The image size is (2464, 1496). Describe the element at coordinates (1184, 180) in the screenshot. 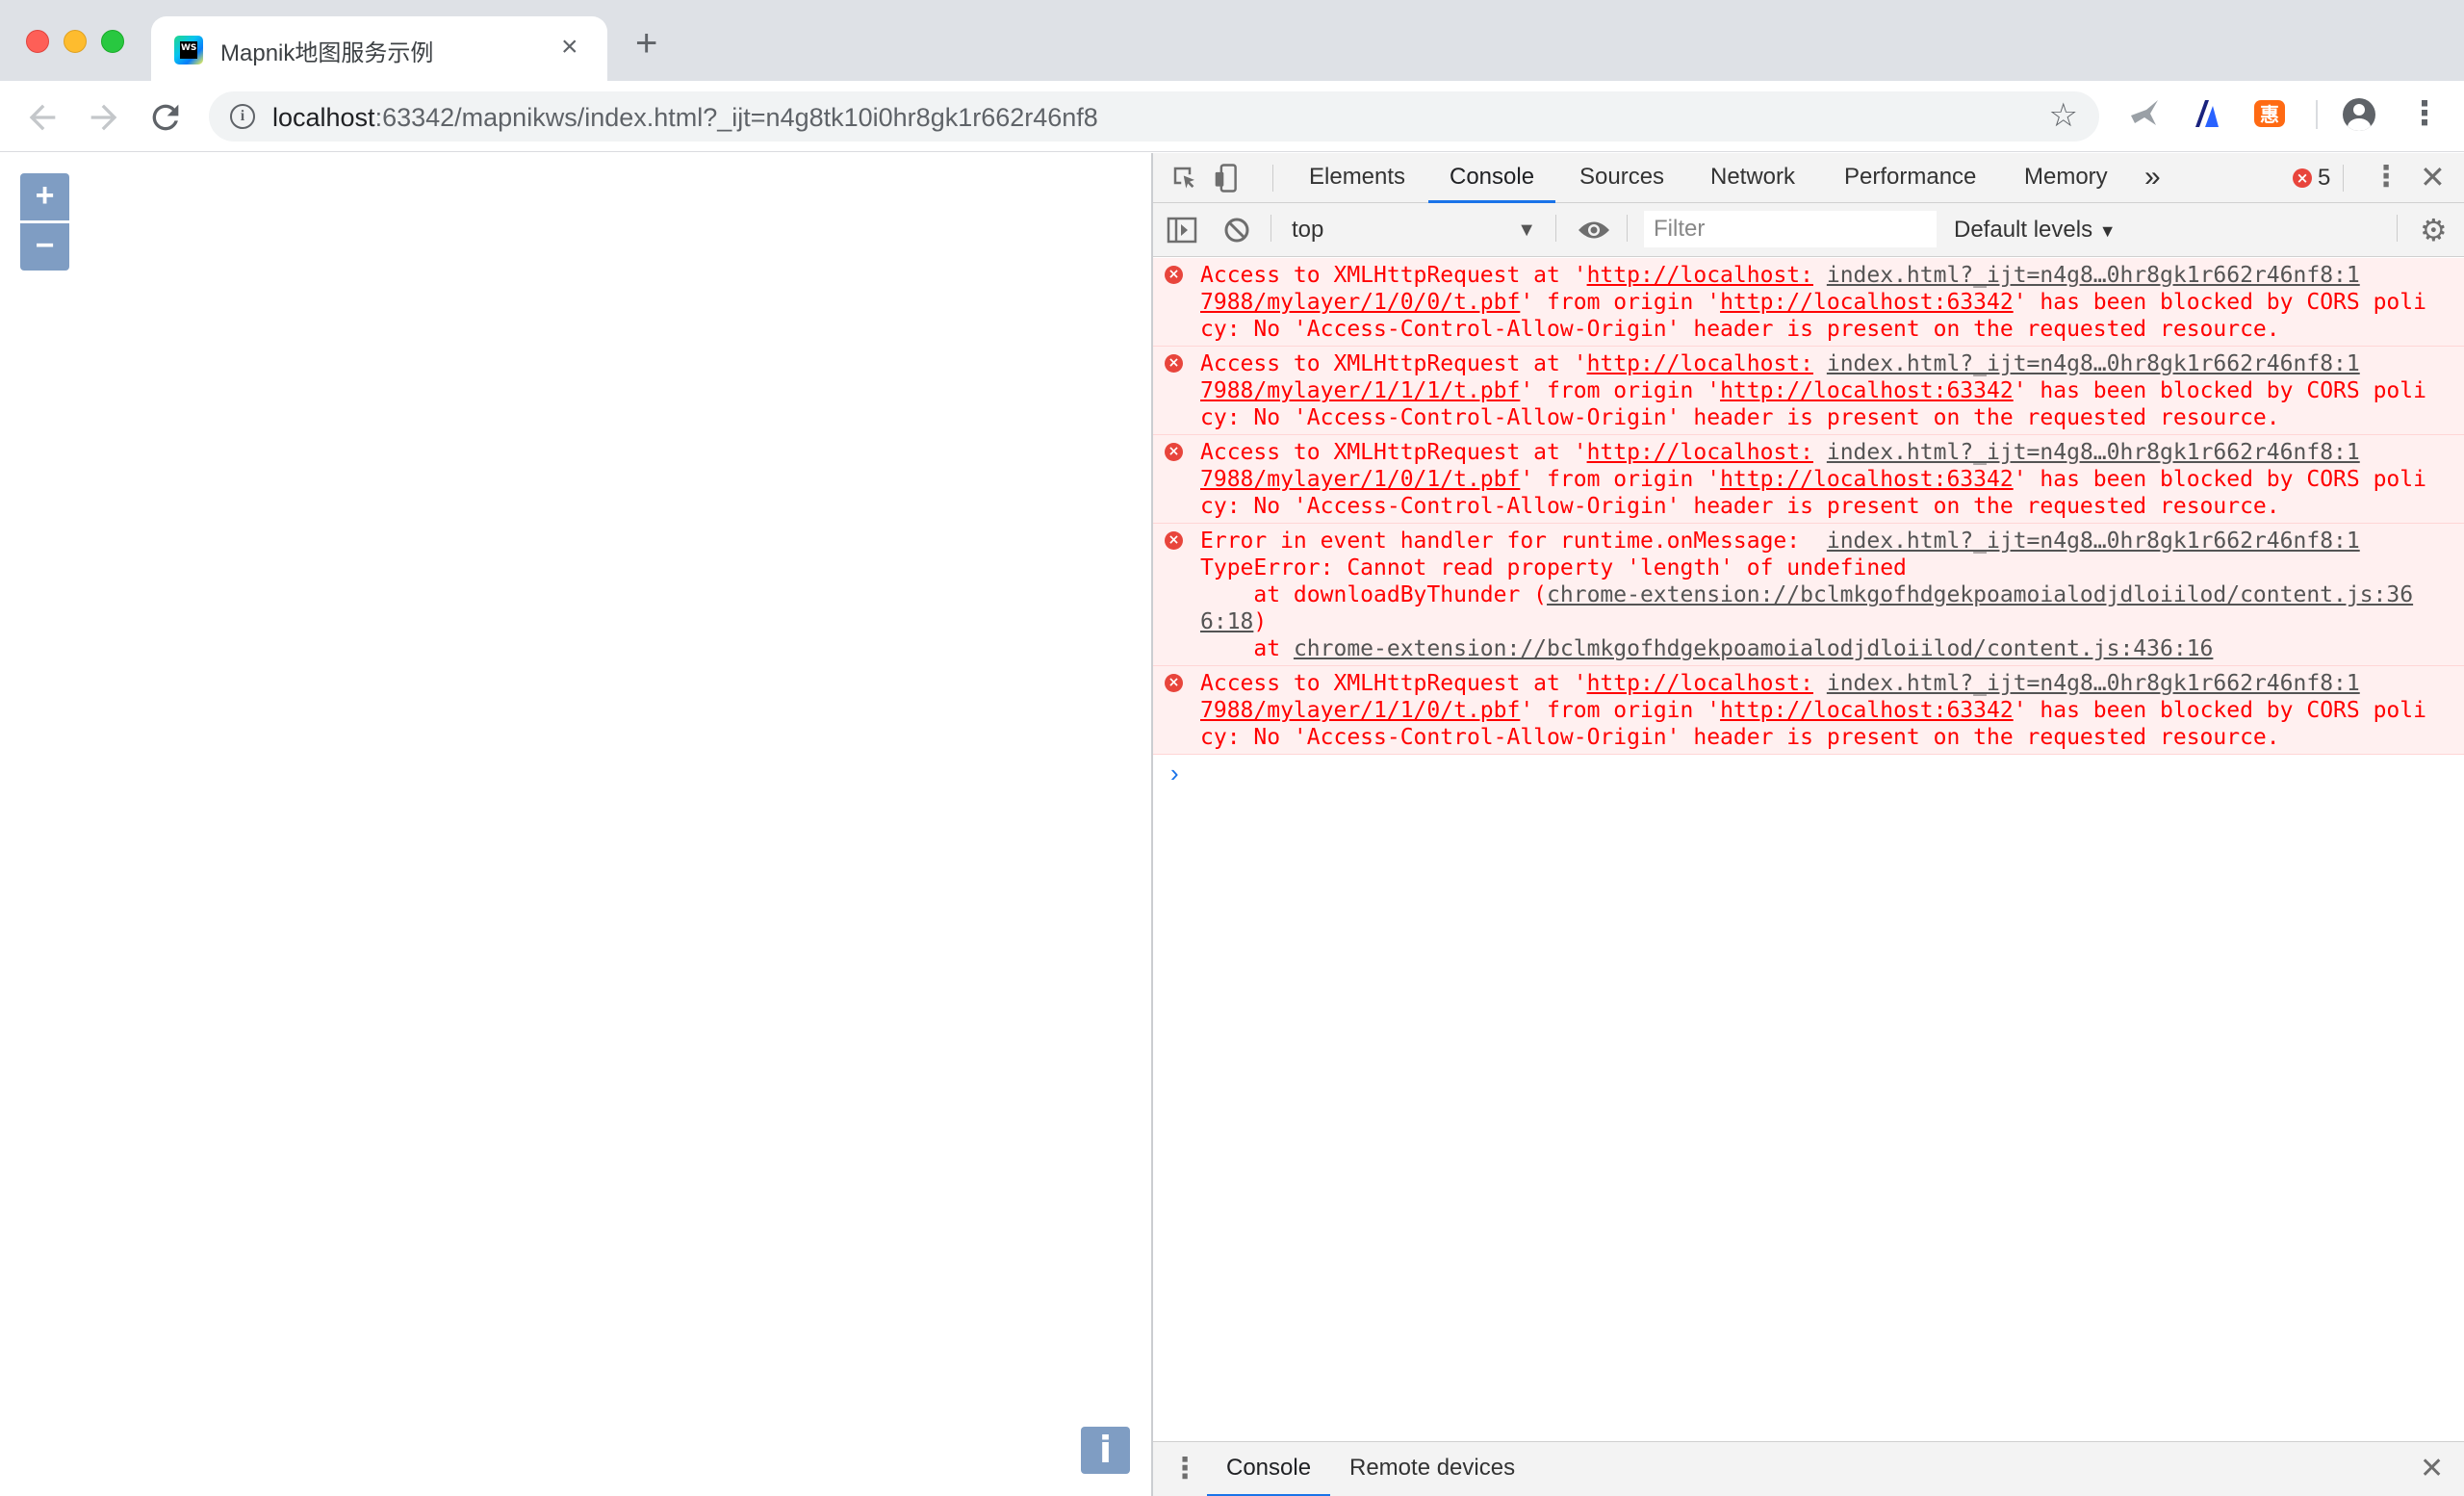

I see `inspect-element-icon` at that location.